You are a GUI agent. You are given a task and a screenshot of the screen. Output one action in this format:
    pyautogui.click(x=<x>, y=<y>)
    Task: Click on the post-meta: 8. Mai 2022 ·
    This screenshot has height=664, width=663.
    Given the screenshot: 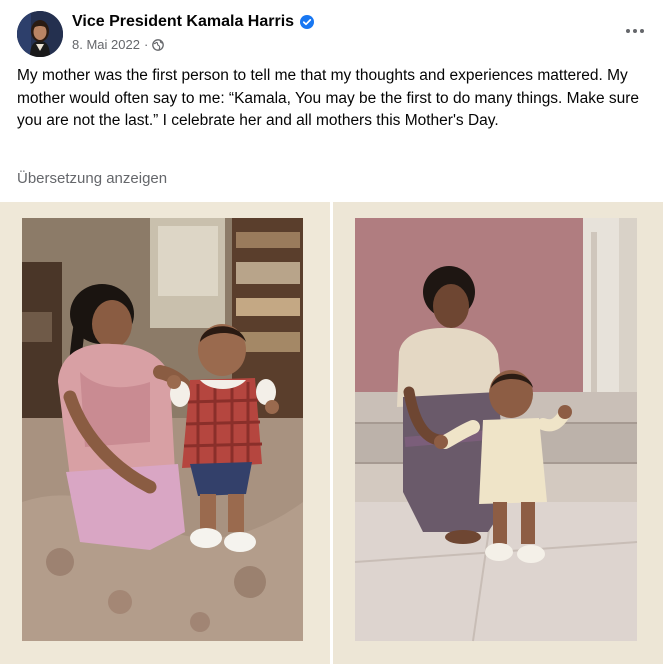 What is the action you would take?
    pyautogui.click(x=118, y=44)
    